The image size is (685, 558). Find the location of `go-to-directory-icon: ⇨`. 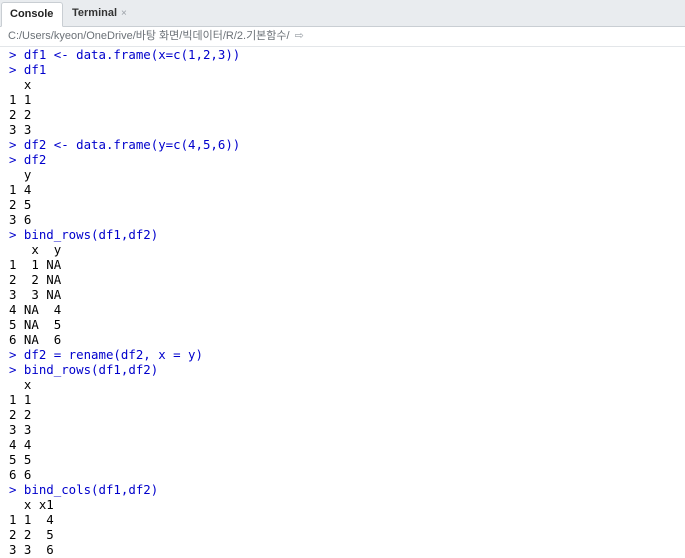

go-to-directory-icon: ⇨ is located at coordinates (299, 36).